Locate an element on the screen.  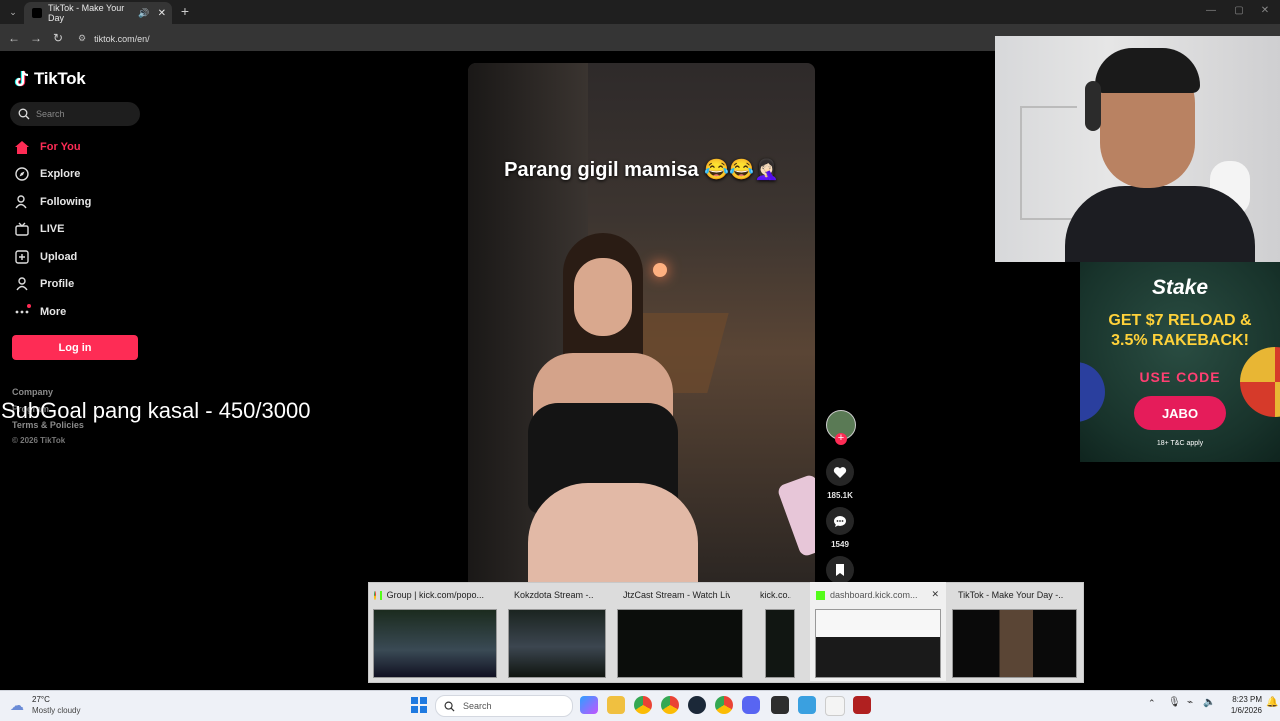
more-icon is located at coordinates (22, 312).